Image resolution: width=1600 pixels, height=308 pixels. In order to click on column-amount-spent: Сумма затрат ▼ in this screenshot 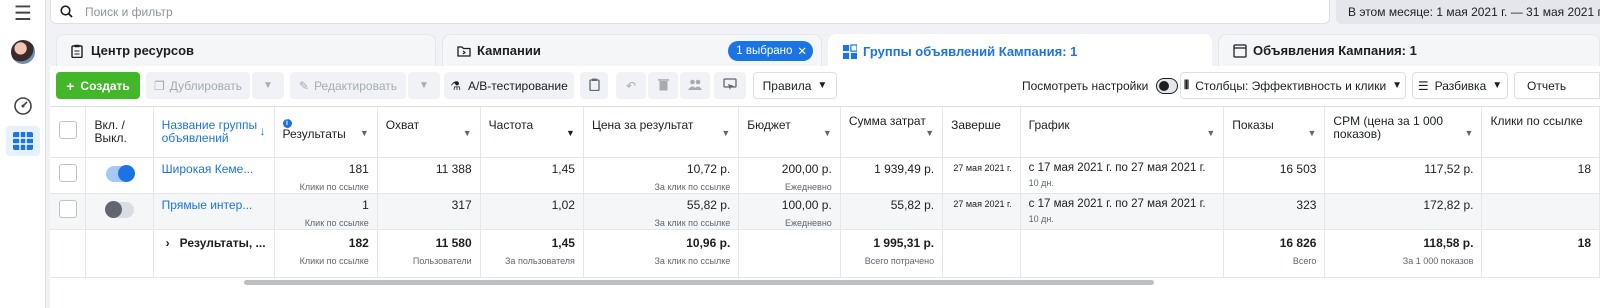, I will do `click(892, 132)`.